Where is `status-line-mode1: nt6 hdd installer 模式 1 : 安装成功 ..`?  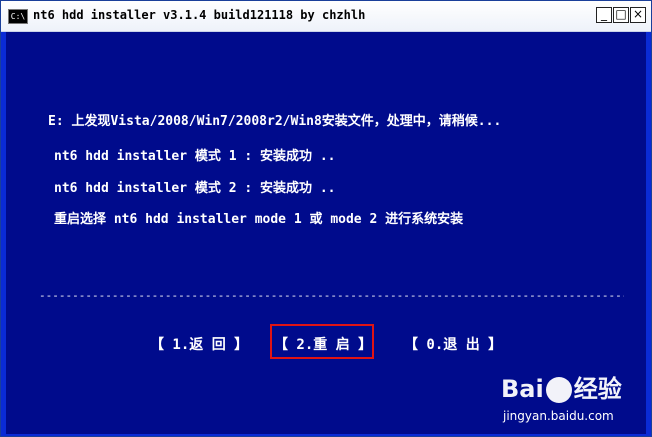
status-line-mode1: nt6 hdd installer 模式 1 : 安装成功 .. is located at coordinates (195, 156).